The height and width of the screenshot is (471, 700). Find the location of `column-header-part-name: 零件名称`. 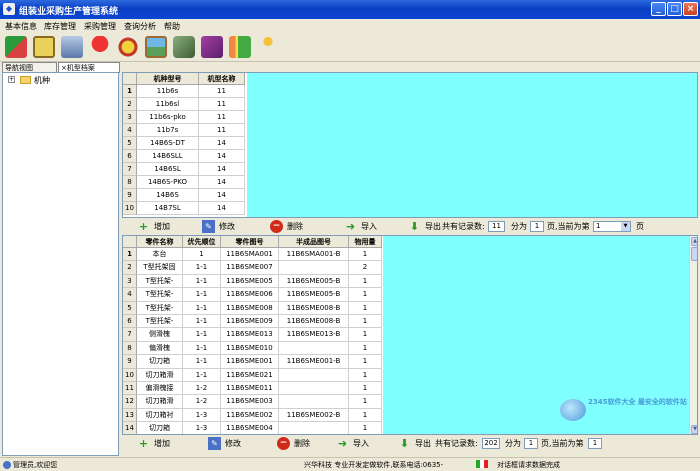

column-header-part-name: 零件名称 is located at coordinates (160, 242).